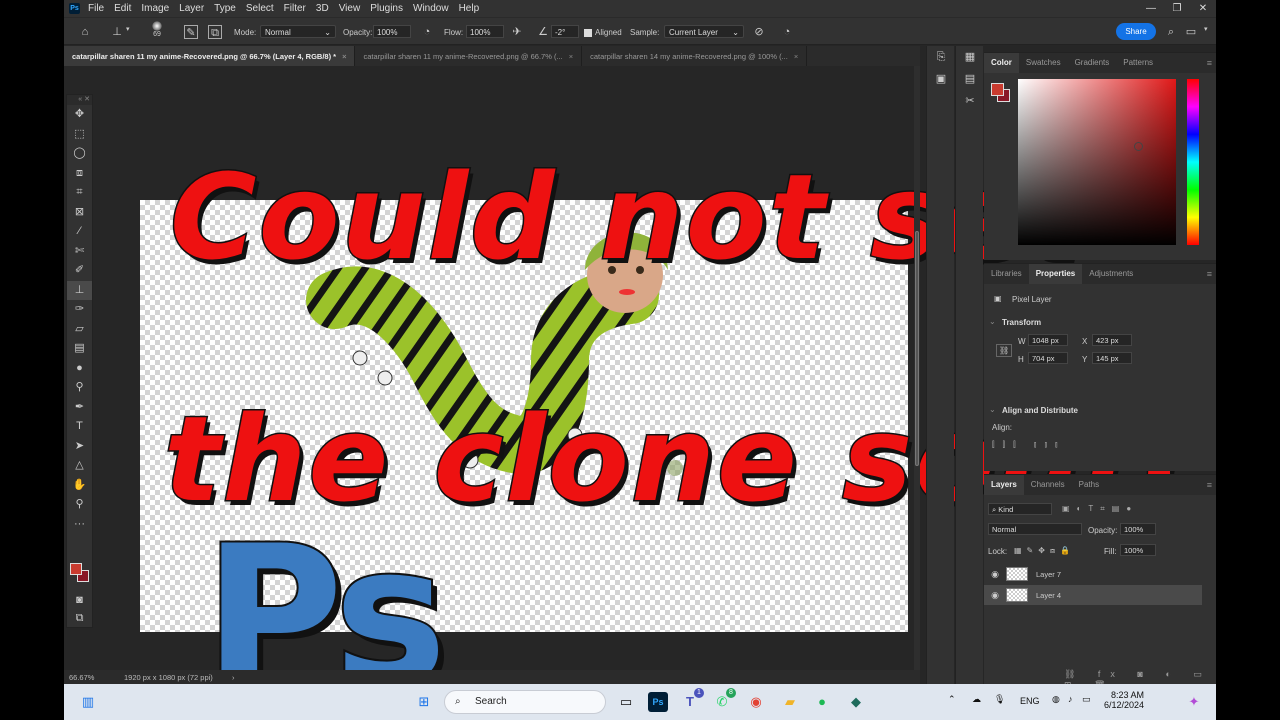 The height and width of the screenshot is (720, 1280). I want to click on height-input: 704 px, so click(1048, 358).